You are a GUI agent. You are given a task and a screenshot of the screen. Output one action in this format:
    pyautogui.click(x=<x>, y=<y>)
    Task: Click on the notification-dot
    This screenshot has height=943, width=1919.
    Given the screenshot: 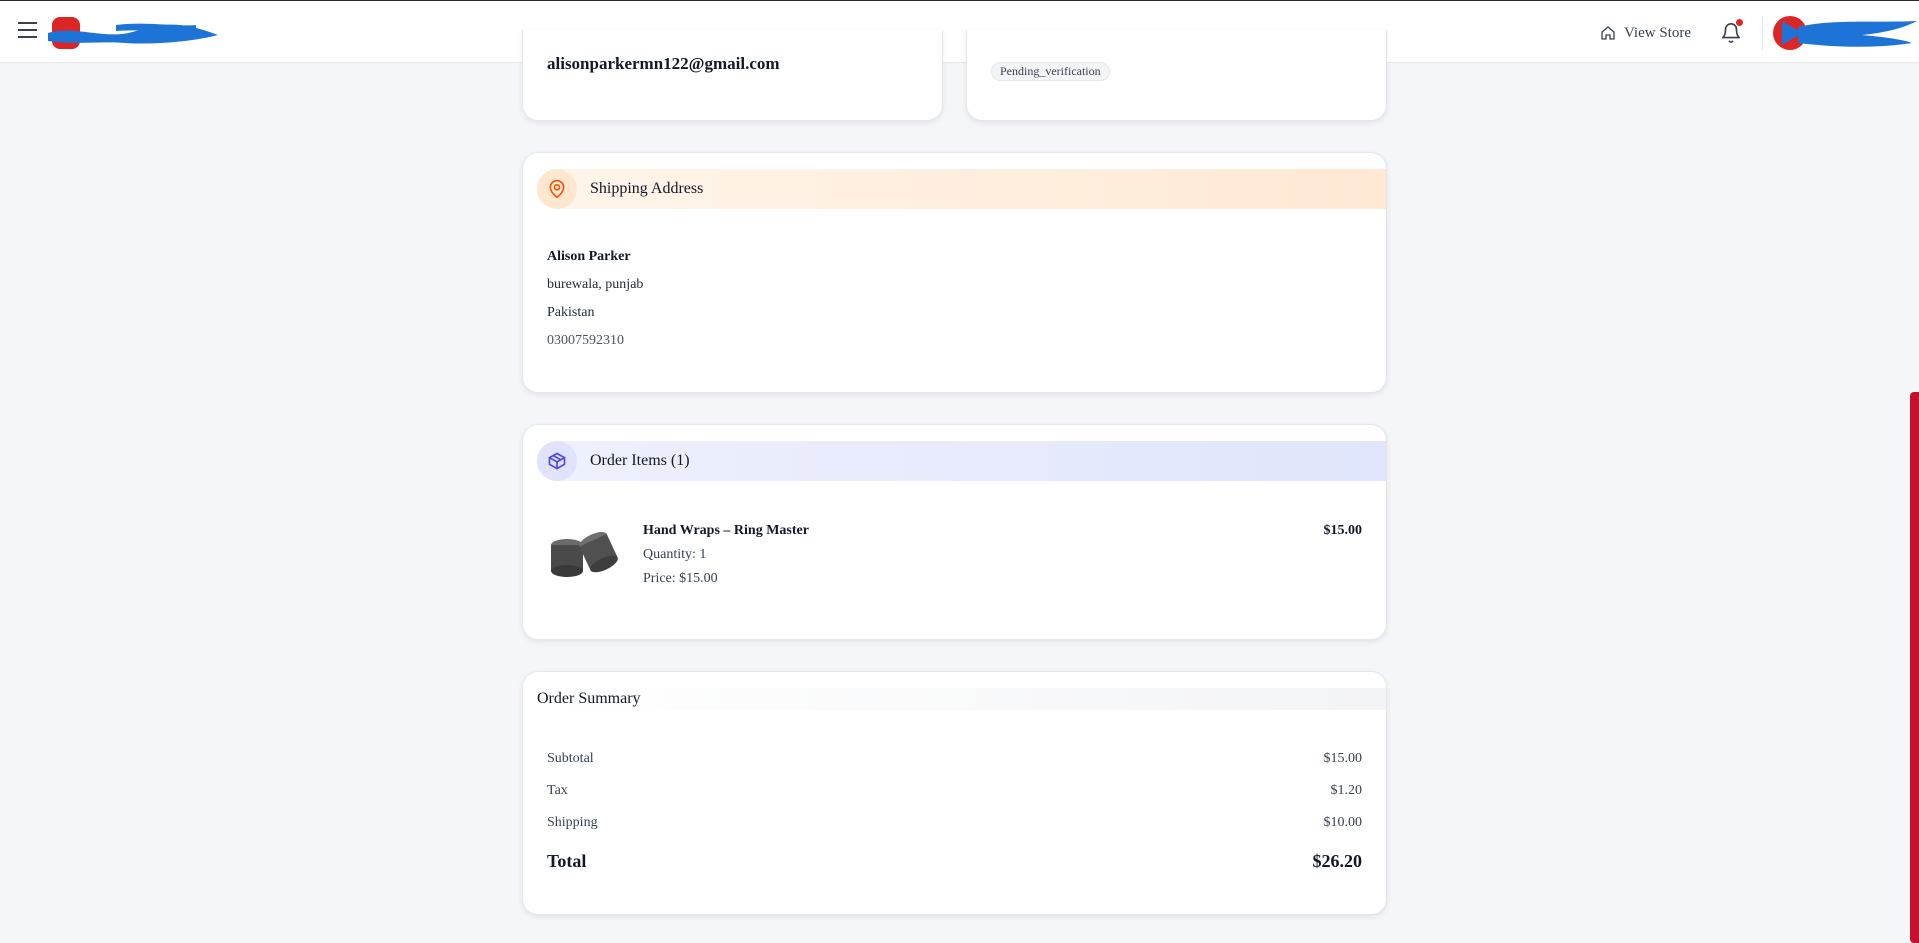 What is the action you would take?
    pyautogui.click(x=1739, y=22)
    